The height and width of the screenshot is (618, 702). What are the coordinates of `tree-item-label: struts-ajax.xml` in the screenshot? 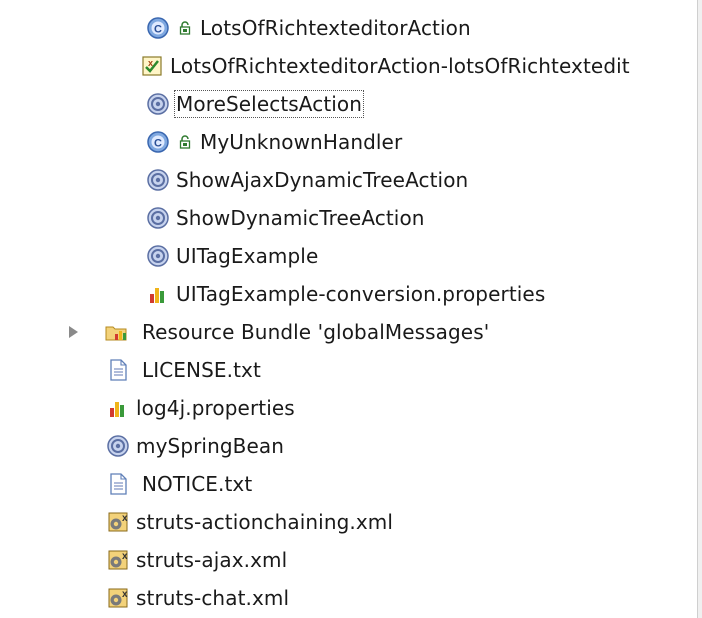 It's located at (212, 560).